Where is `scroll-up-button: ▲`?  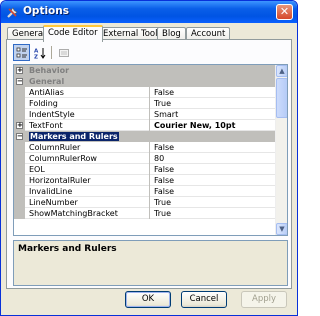 scroll-up-button: ▲ is located at coordinates (281, 71).